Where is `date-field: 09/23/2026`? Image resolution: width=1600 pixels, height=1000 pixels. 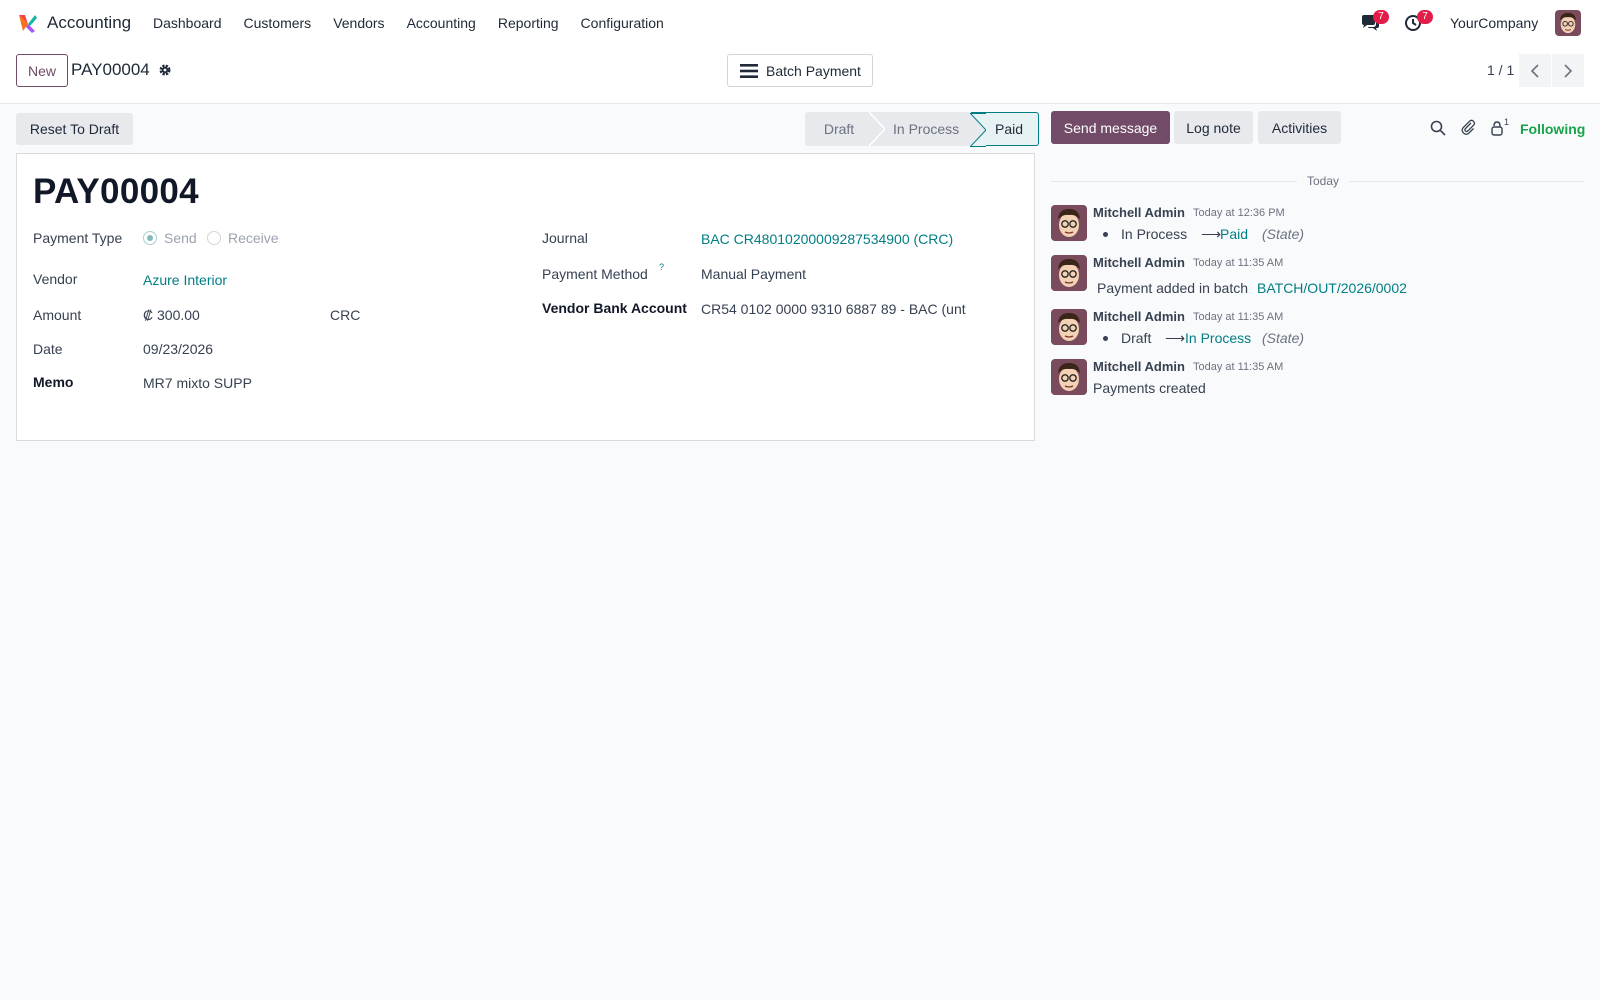 date-field: 09/23/2026 is located at coordinates (178, 349).